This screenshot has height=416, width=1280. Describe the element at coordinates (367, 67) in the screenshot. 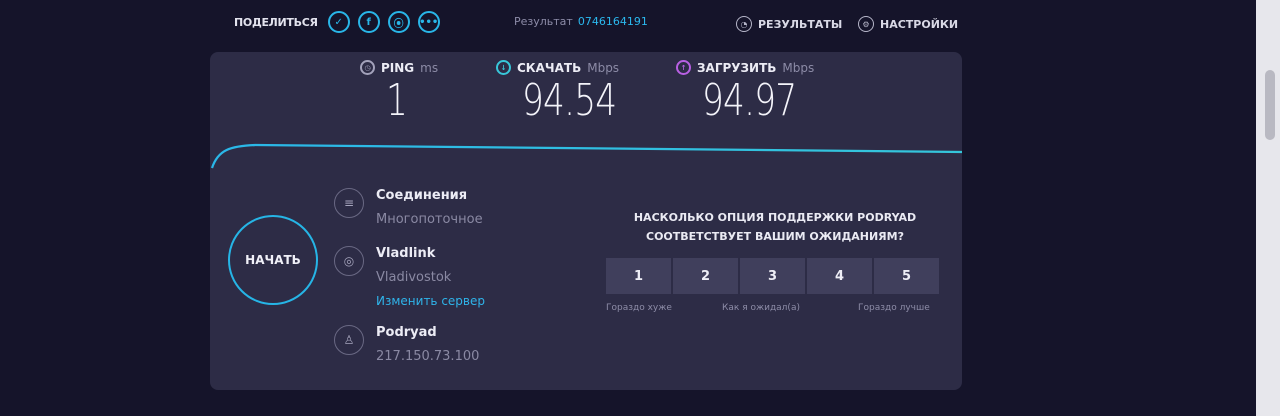

I see `ping-icon: ◷` at that location.